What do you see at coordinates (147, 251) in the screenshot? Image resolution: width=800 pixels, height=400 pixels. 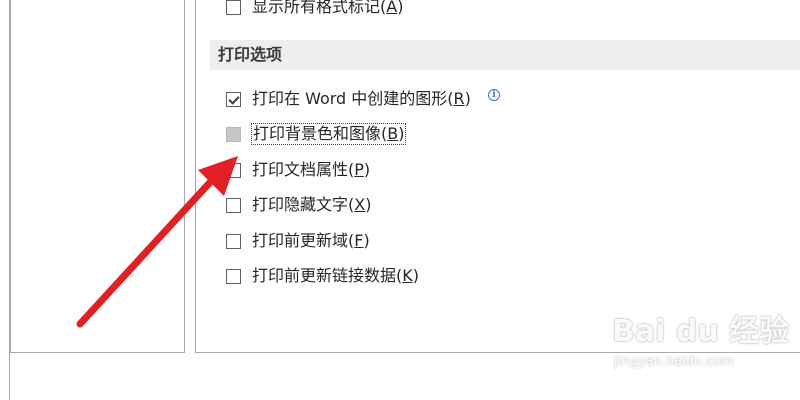 I see `arrow-shaft` at bounding box center [147, 251].